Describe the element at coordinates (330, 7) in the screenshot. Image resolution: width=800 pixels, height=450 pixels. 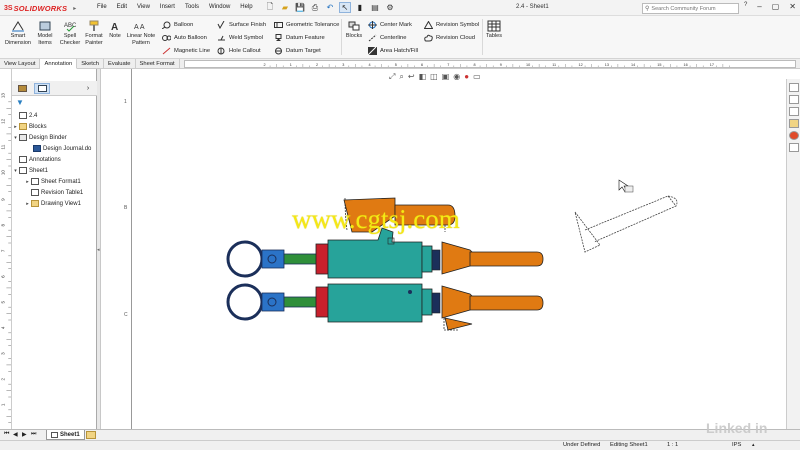
I see `undo-icon: ↶` at that location.